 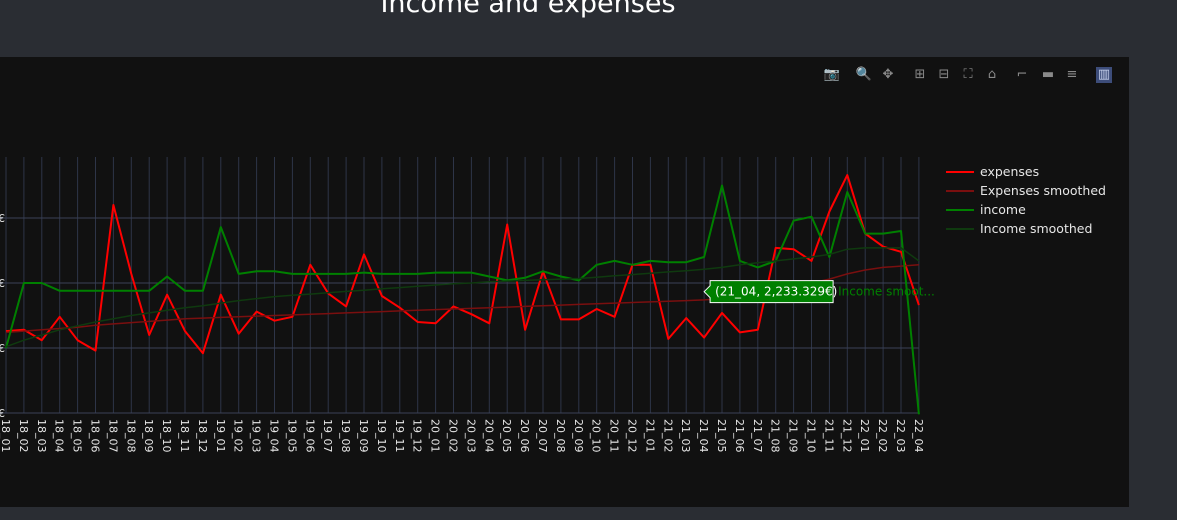 What do you see at coordinates (23, 436) in the screenshot?
I see `x-tick-label: 18_02` at bounding box center [23, 436].